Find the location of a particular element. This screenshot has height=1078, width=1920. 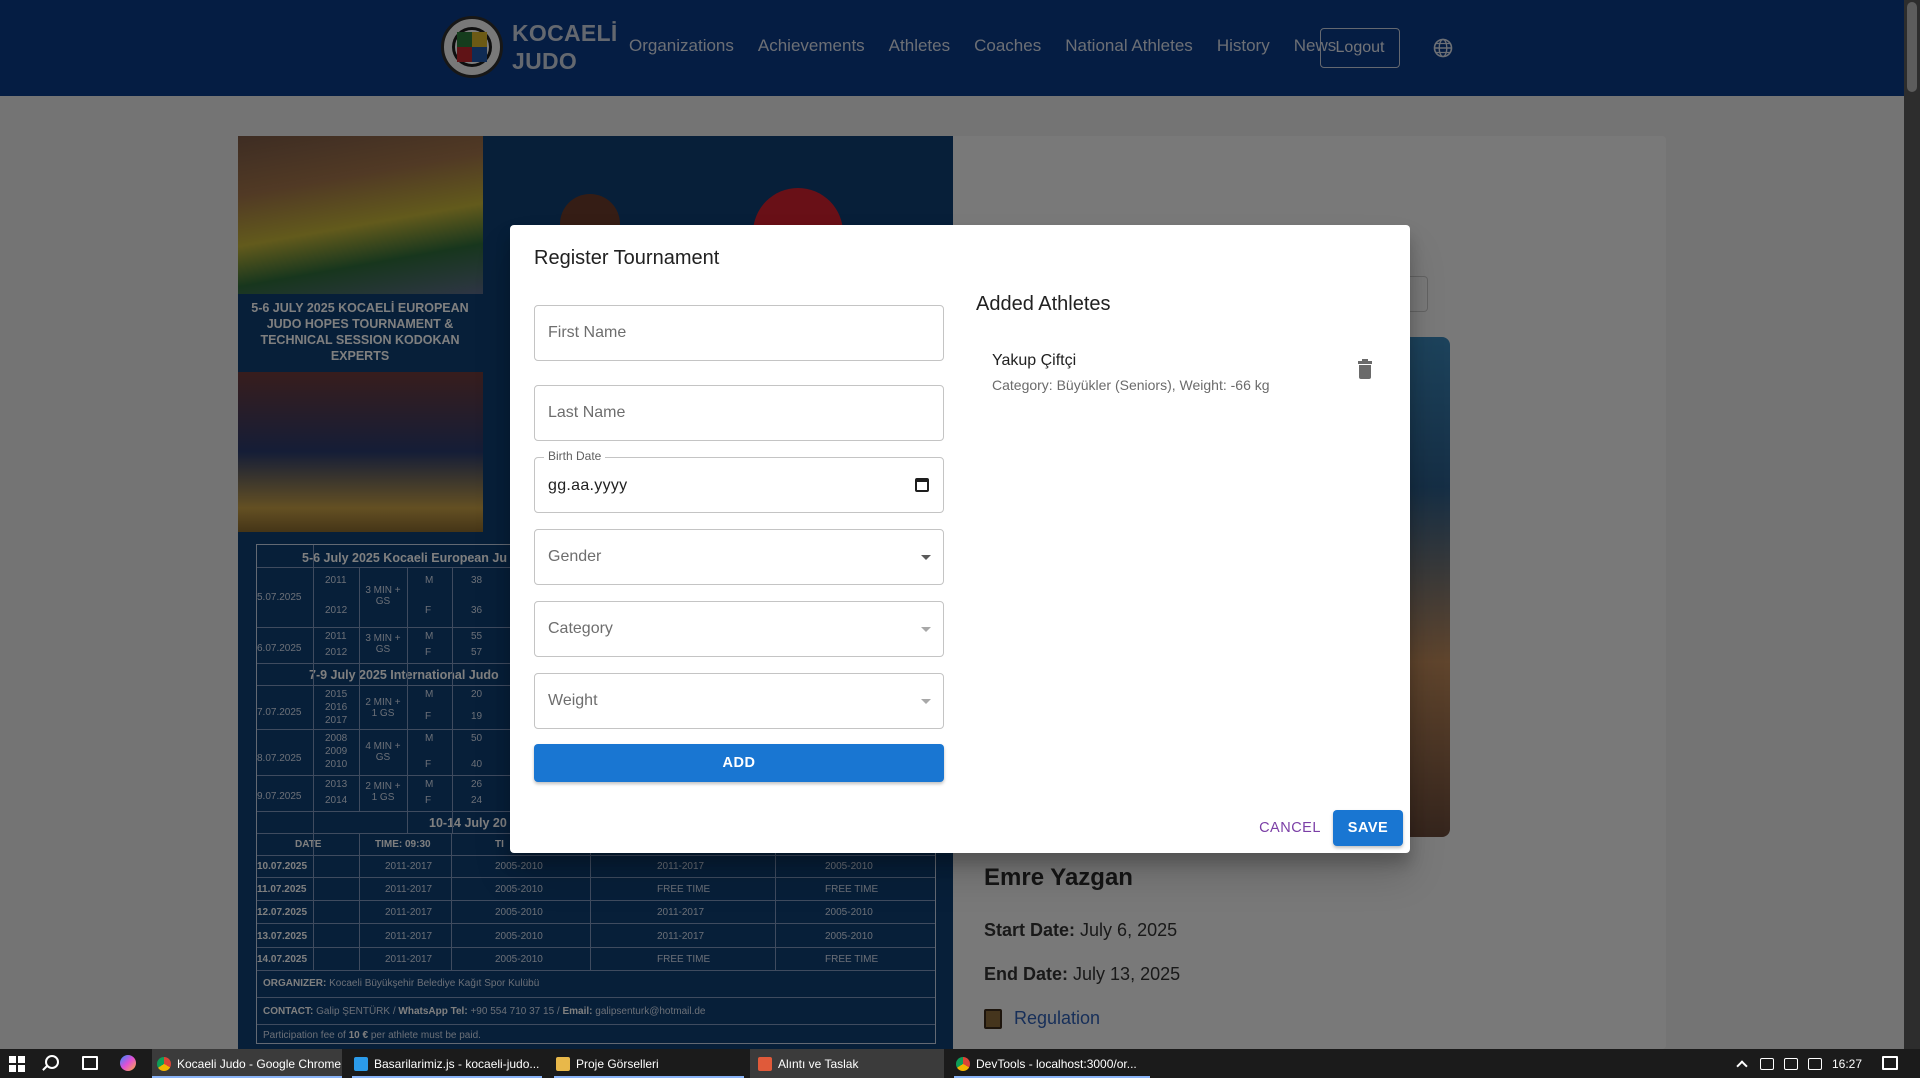

save-button: SAVE is located at coordinates (1368, 828).